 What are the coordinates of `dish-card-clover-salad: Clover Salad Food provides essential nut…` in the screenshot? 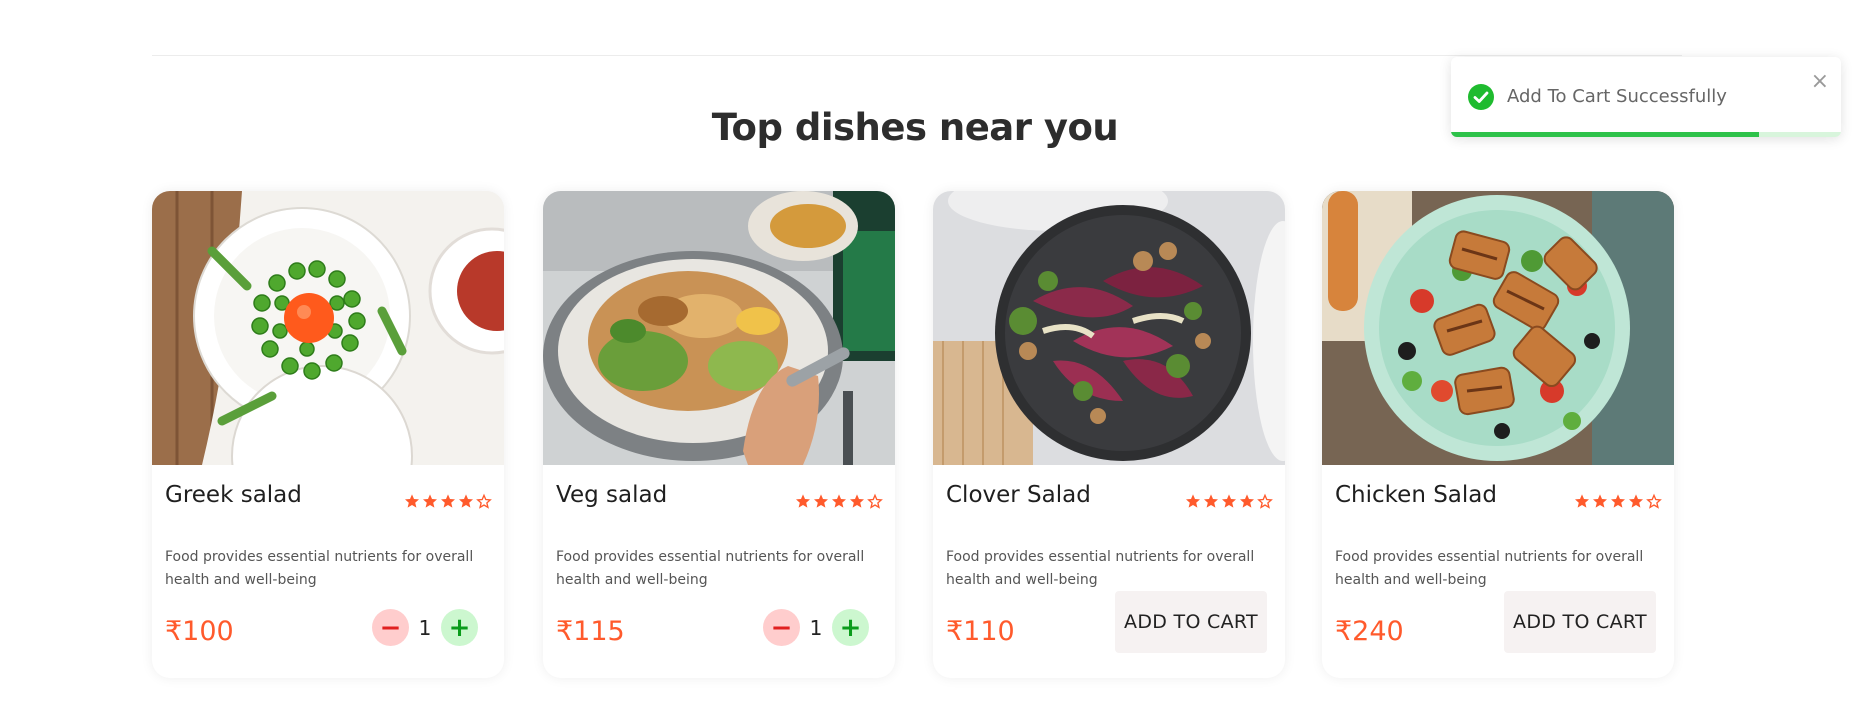 It's located at (1109, 434).